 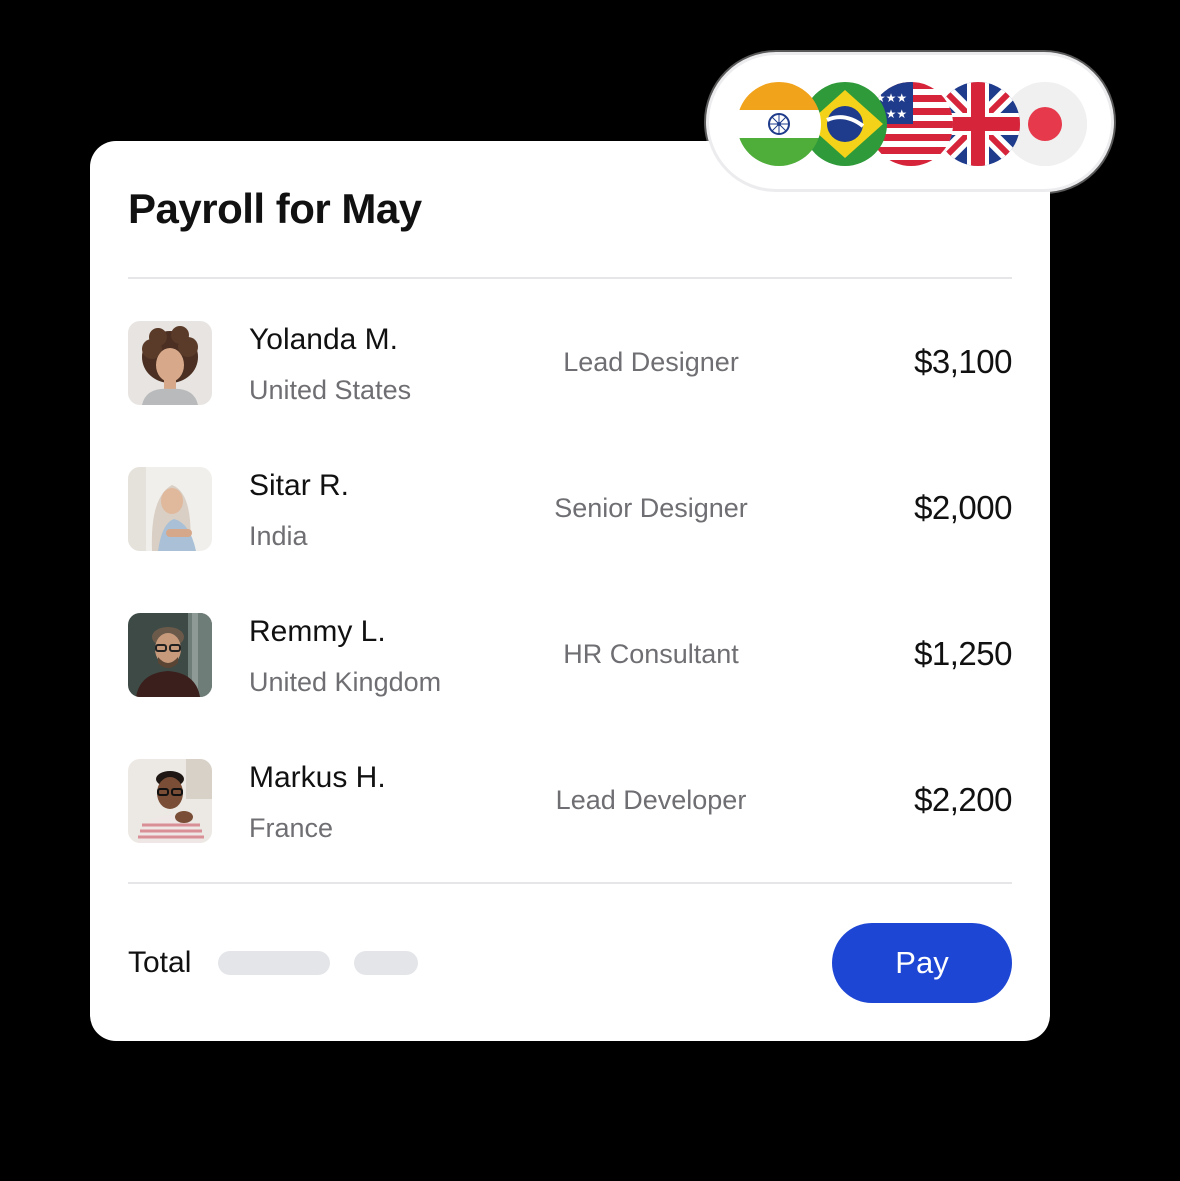 What do you see at coordinates (922, 963) in the screenshot?
I see `pay-button: Pay` at bounding box center [922, 963].